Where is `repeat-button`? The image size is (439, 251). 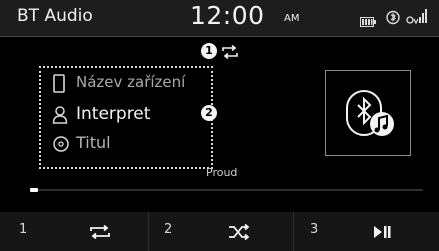 repeat-button is located at coordinates (98, 231).